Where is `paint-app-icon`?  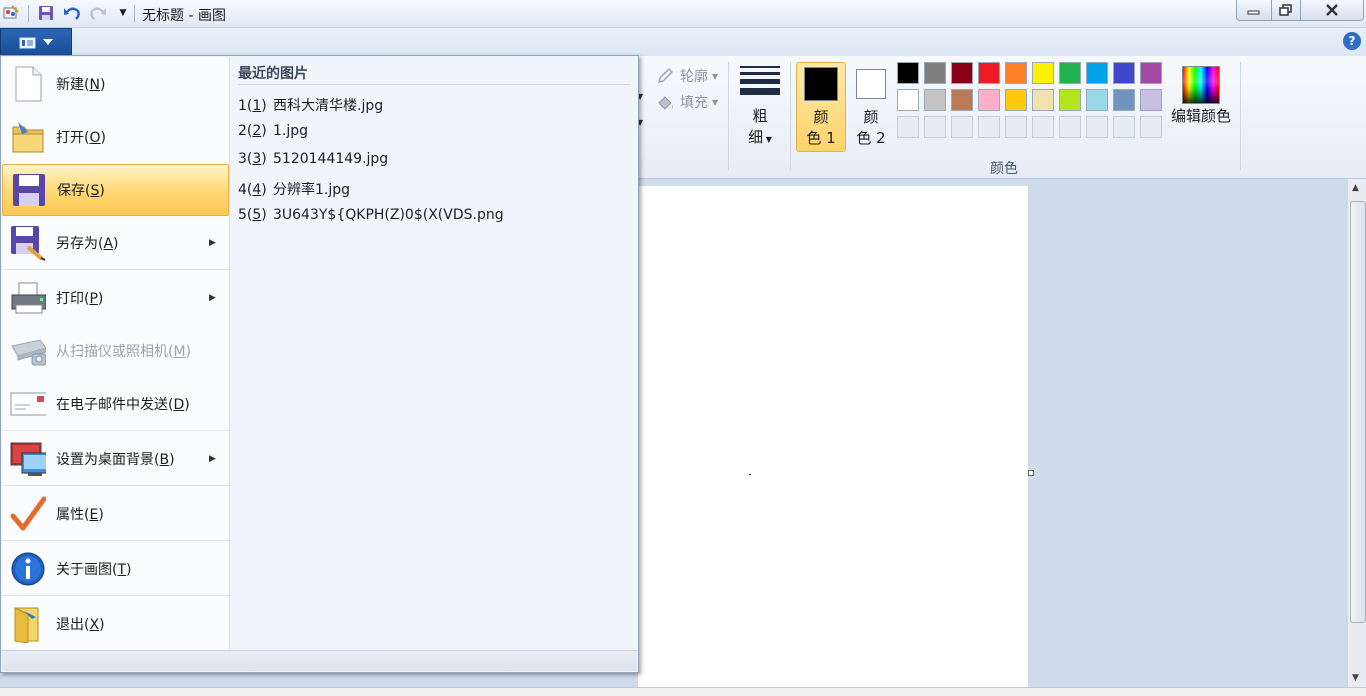
paint-app-icon is located at coordinates (11, 13).